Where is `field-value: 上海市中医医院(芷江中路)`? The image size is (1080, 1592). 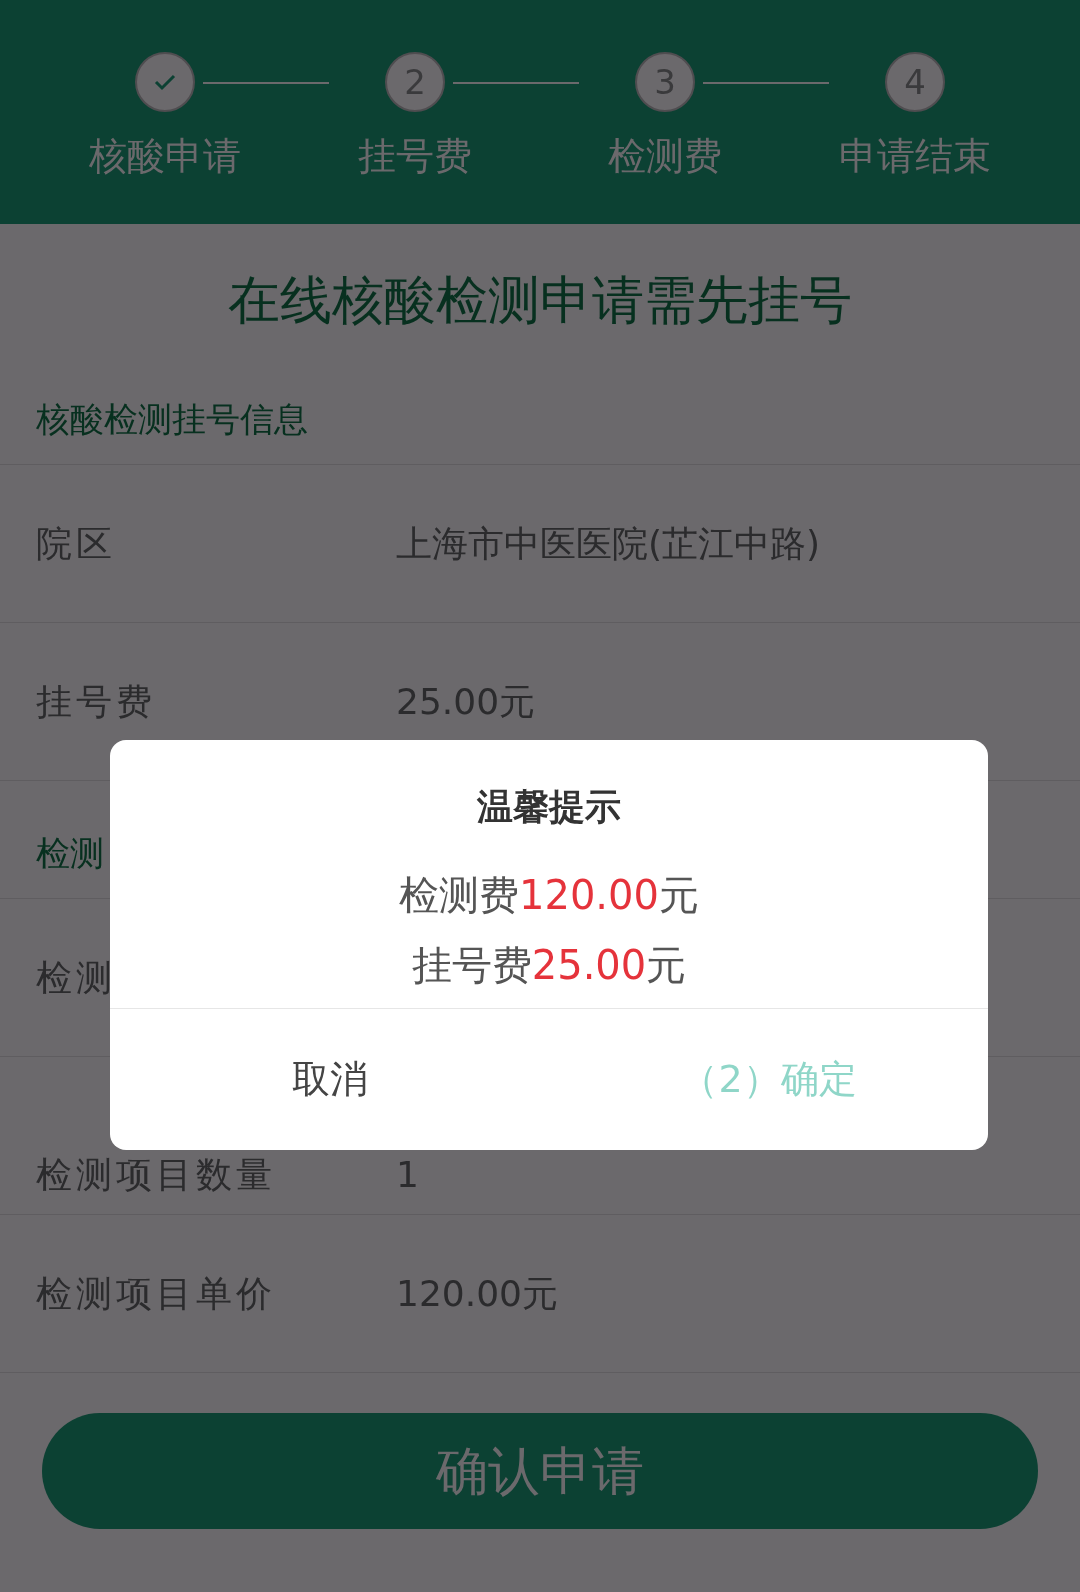 field-value: 上海市中医医院(芷江中路) is located at coordinates (608, 543).